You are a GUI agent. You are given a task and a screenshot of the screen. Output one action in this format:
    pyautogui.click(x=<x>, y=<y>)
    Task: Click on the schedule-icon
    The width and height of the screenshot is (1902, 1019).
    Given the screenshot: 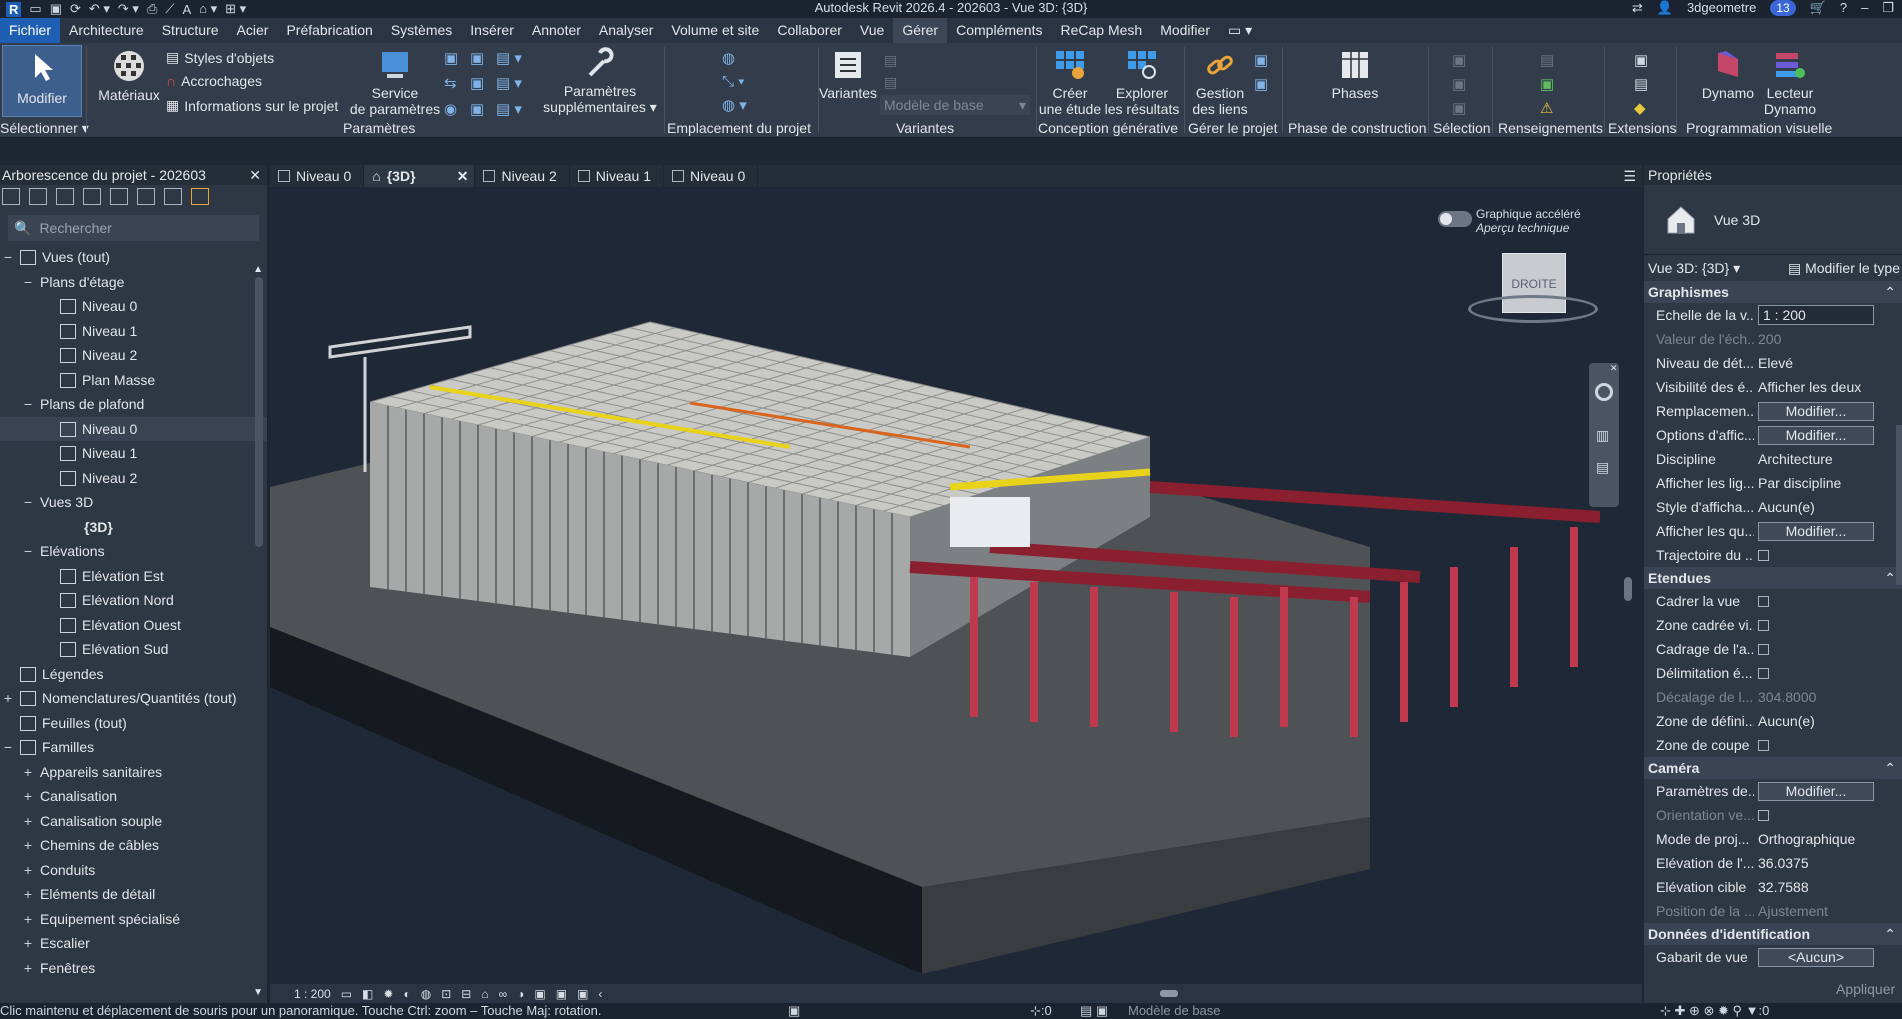 What is the action you would take?
    pyautogui.click(x=65, y=196)
    